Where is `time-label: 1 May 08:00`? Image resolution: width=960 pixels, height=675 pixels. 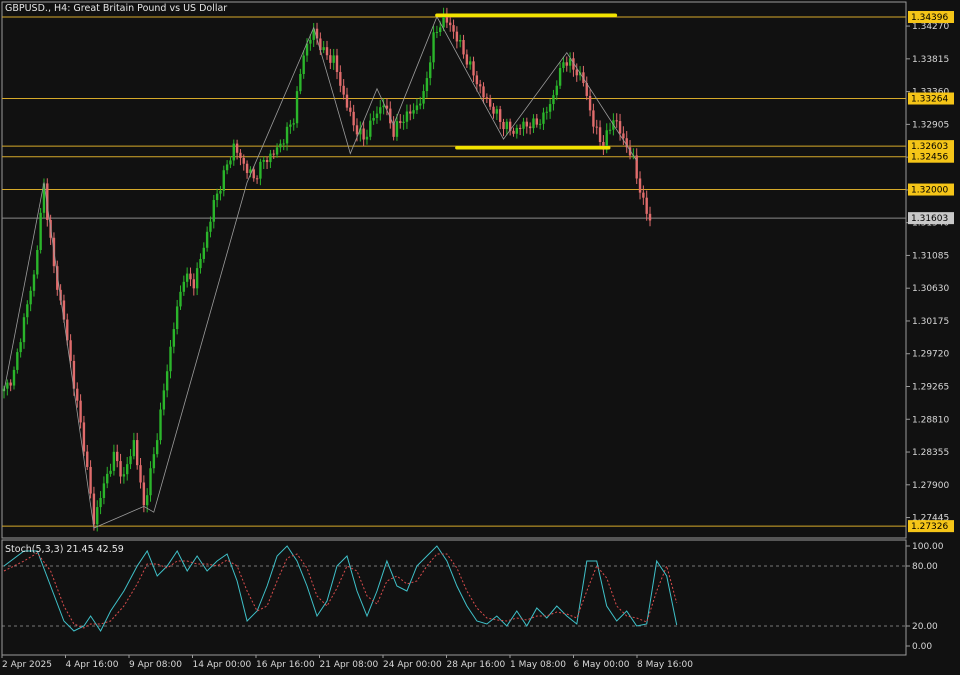 time-label: 1 May 08:00 is located at coordinates (538, 665).